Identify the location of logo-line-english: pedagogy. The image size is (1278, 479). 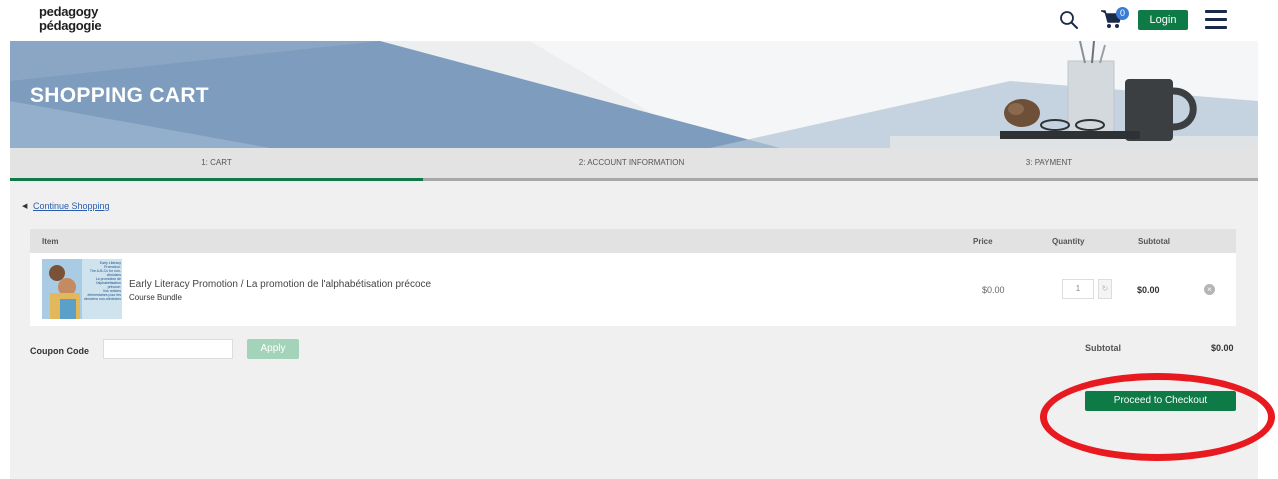
(68, 11).